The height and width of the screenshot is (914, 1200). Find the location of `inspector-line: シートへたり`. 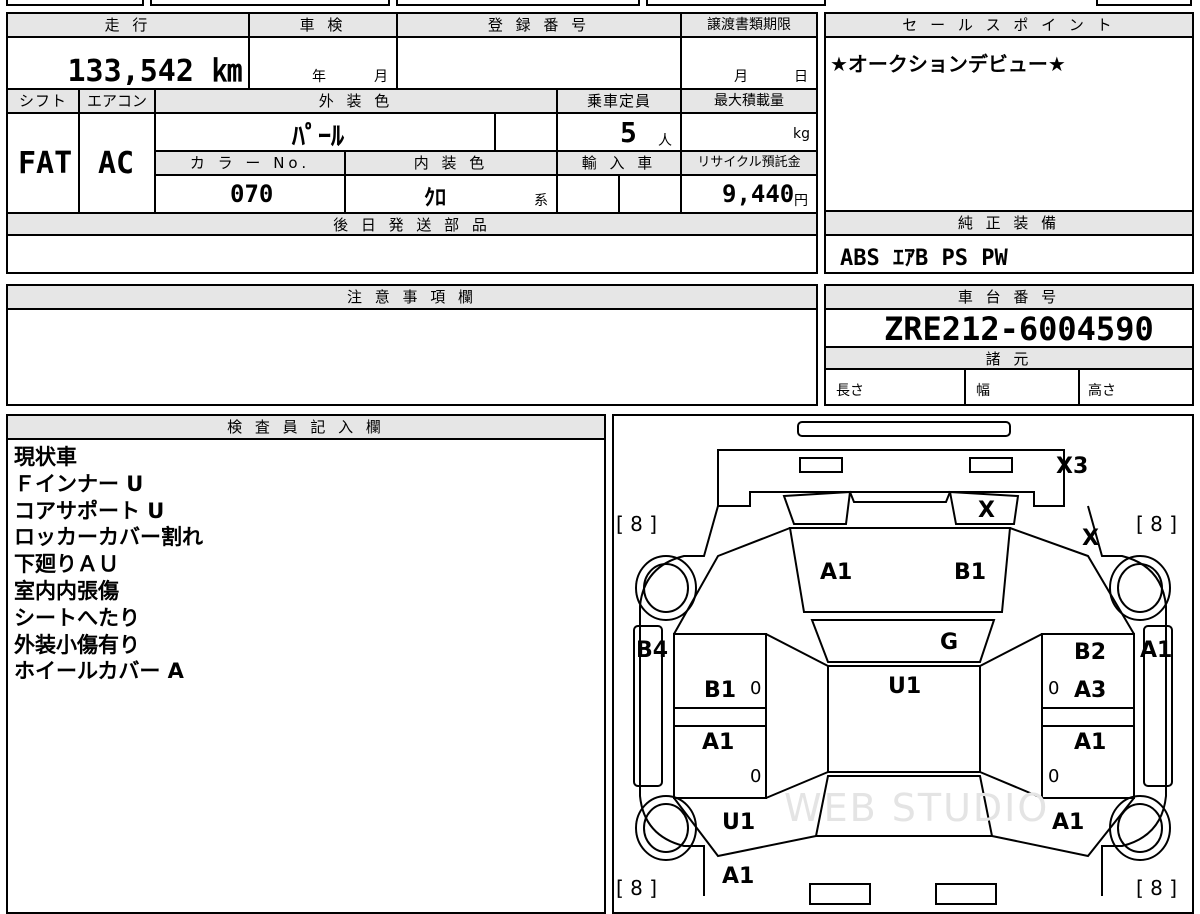

inspector-line: シートへたり is located at coordinates (77, 617).